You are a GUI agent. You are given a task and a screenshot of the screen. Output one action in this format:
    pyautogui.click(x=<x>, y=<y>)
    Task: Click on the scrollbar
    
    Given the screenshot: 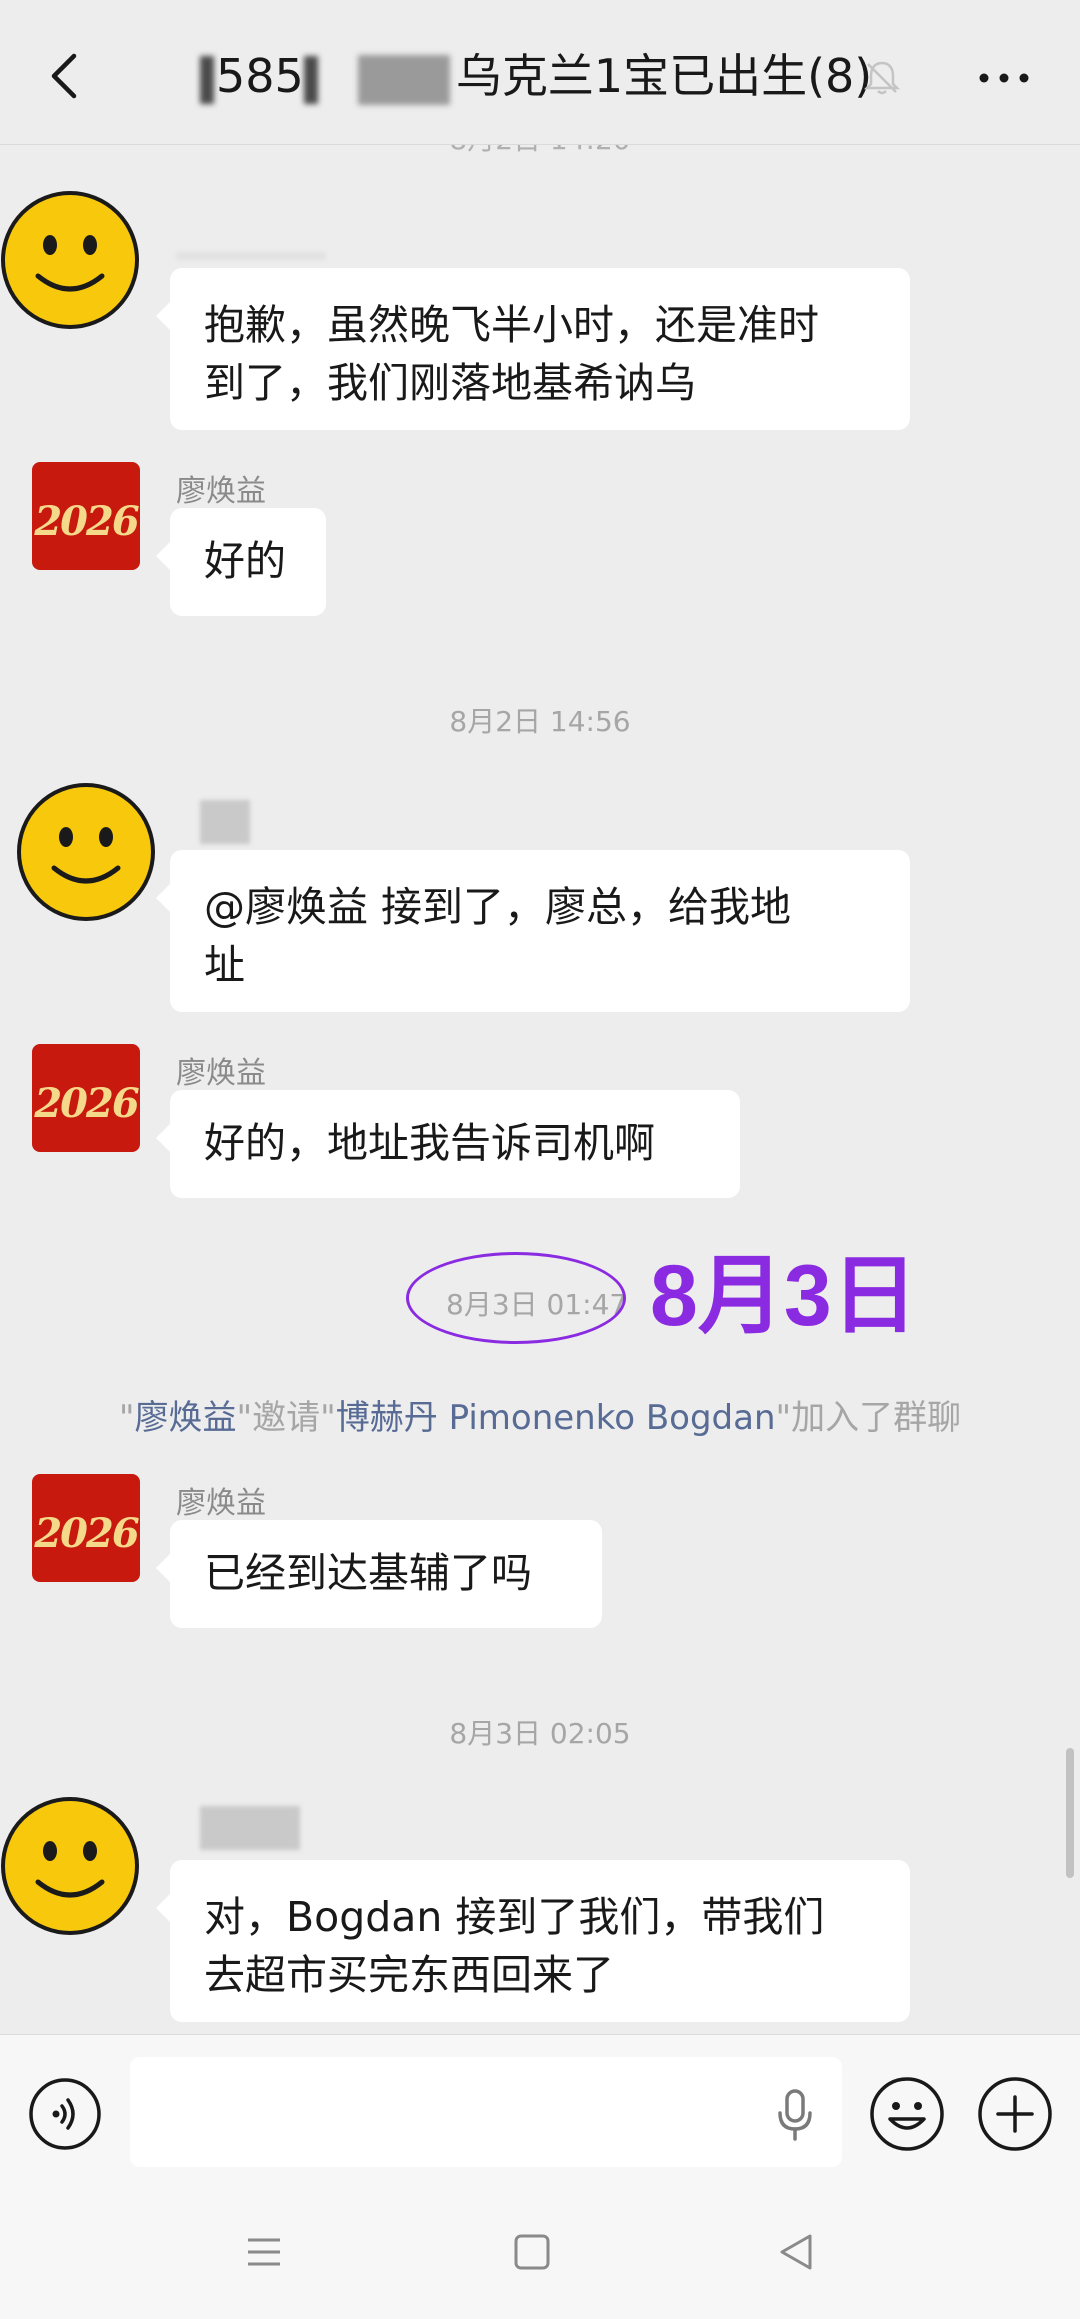 What is the action you would take?
    pyautogui.click(x=1070, y=1813)
    